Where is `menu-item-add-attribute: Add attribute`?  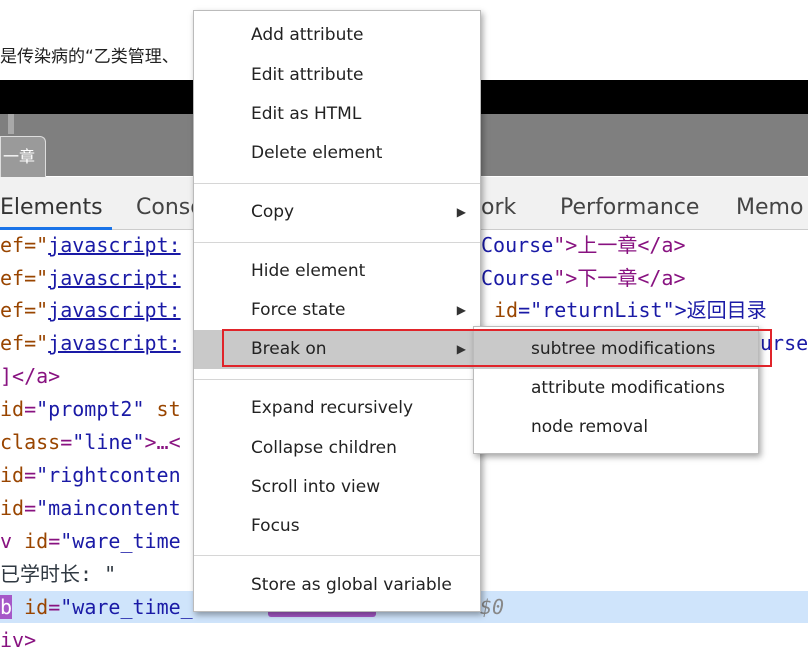 menu-item-add-attribute: Add attribute is located at coordinates (337, 35).